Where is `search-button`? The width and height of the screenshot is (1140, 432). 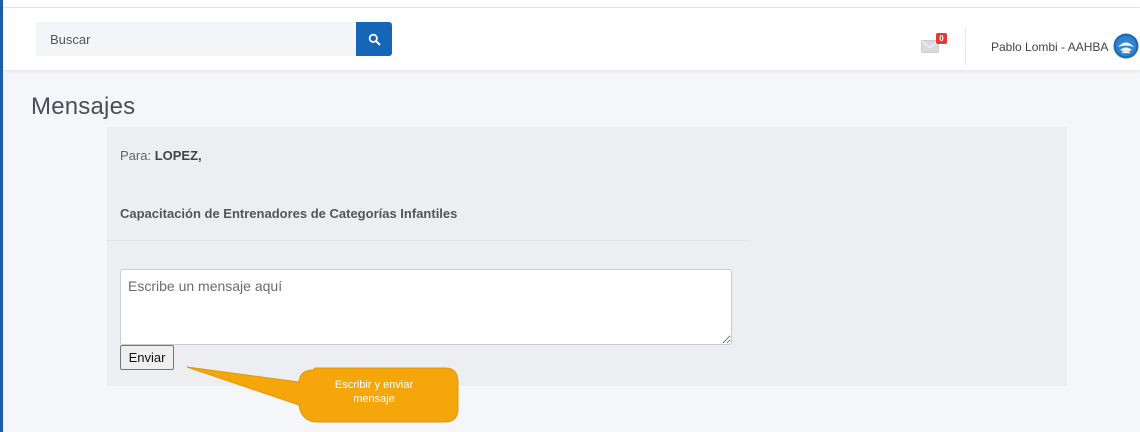
search-button is located at coordinates (374, 39).